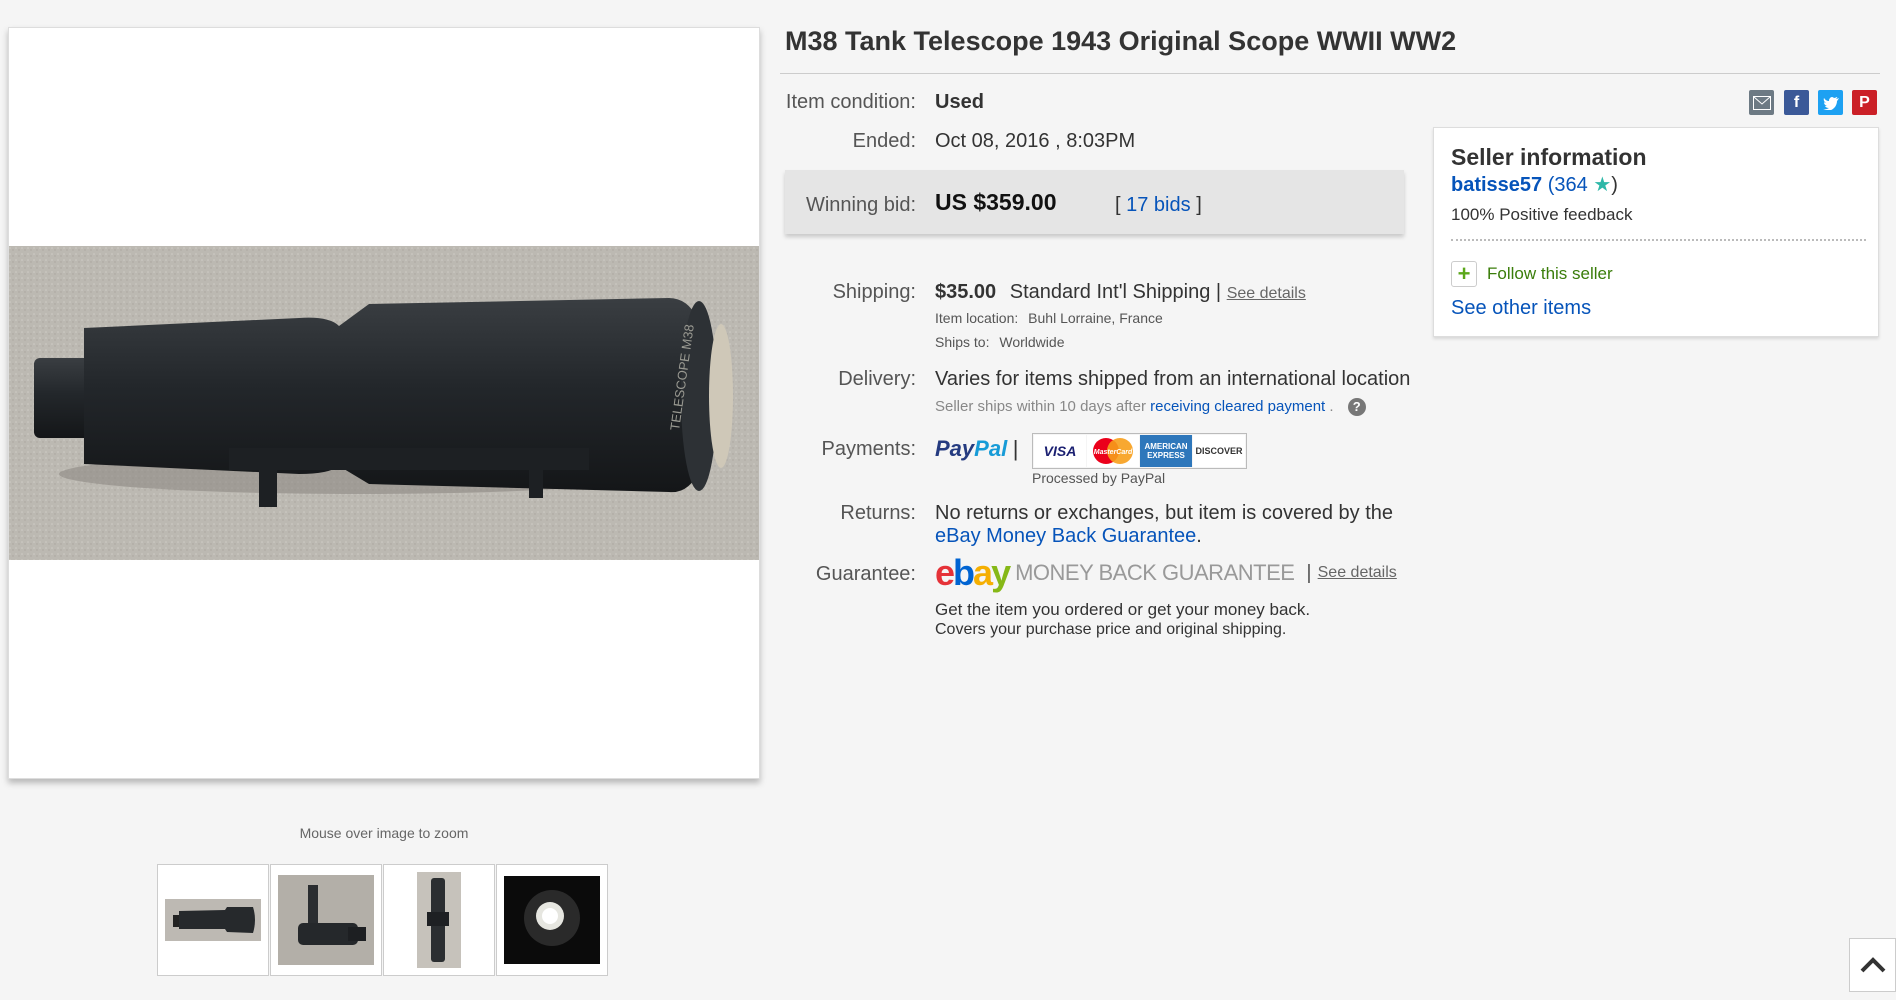  Describe the element at coordinates (959, 102) in the screenshot. I see `condition-value: Used` at that location.